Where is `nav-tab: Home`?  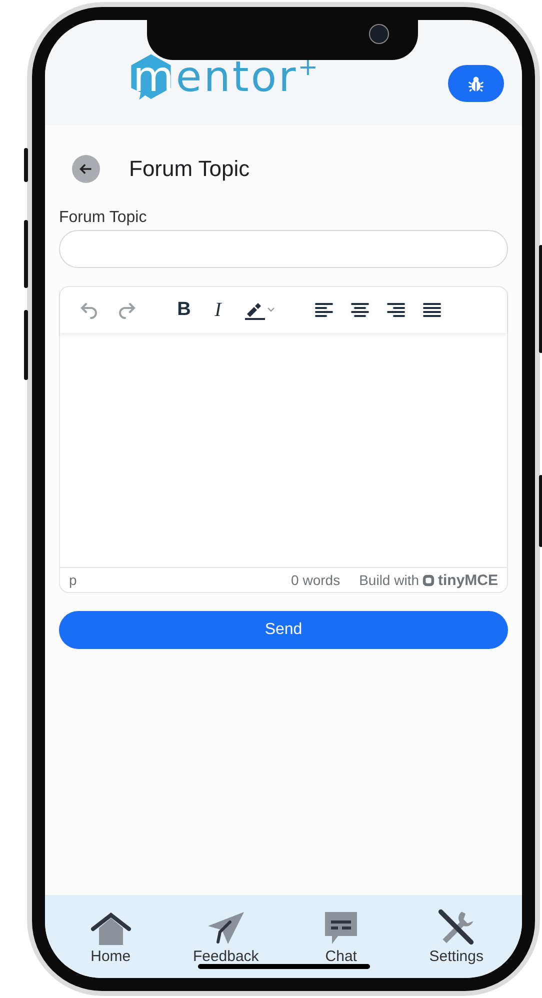
nav-tab: Home is located at coordinates (110, 936).